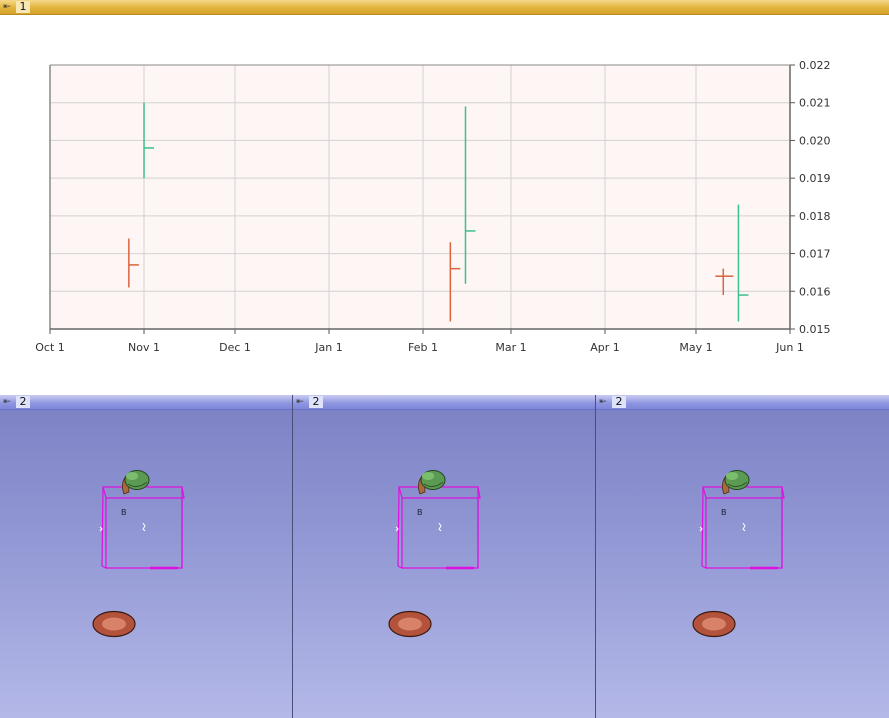 This screenshot has height=718, width=889. Describe the element at coordinates (789, 347) in the screenshot. I see `x-tick-label: Jun 1` at that location.